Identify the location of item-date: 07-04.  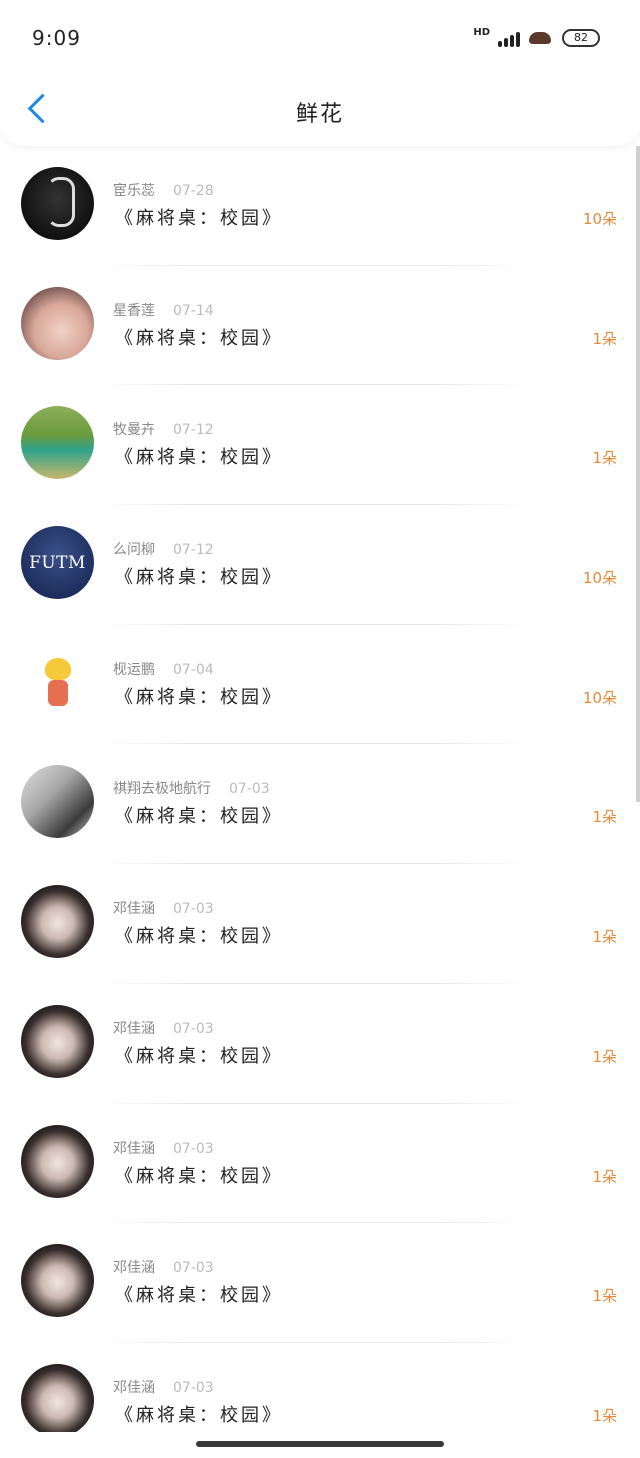
(193, 669).